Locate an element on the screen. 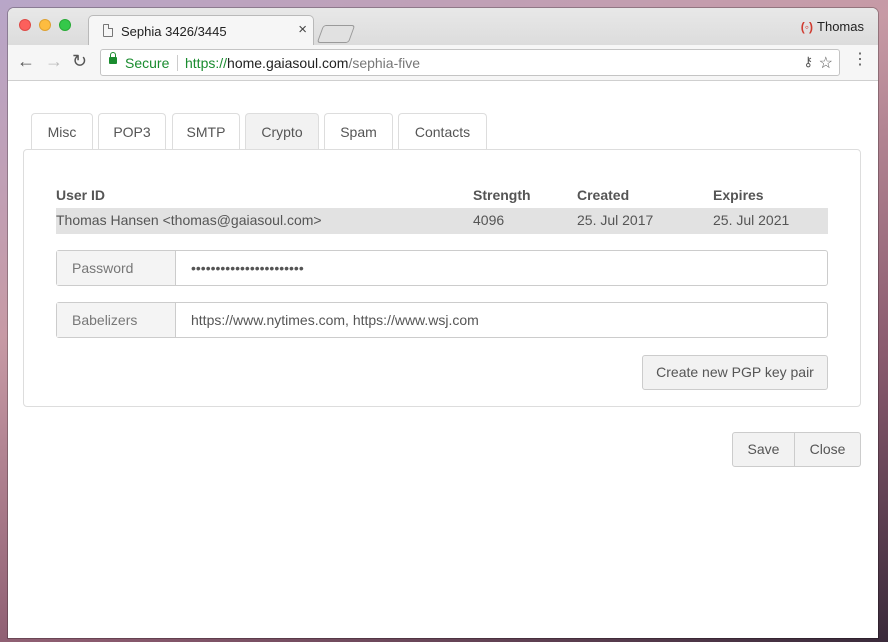 This screenshot has width=888, height=642. browser-tab: Sephia 3426/3445 × is located at coordinates (201, 30).